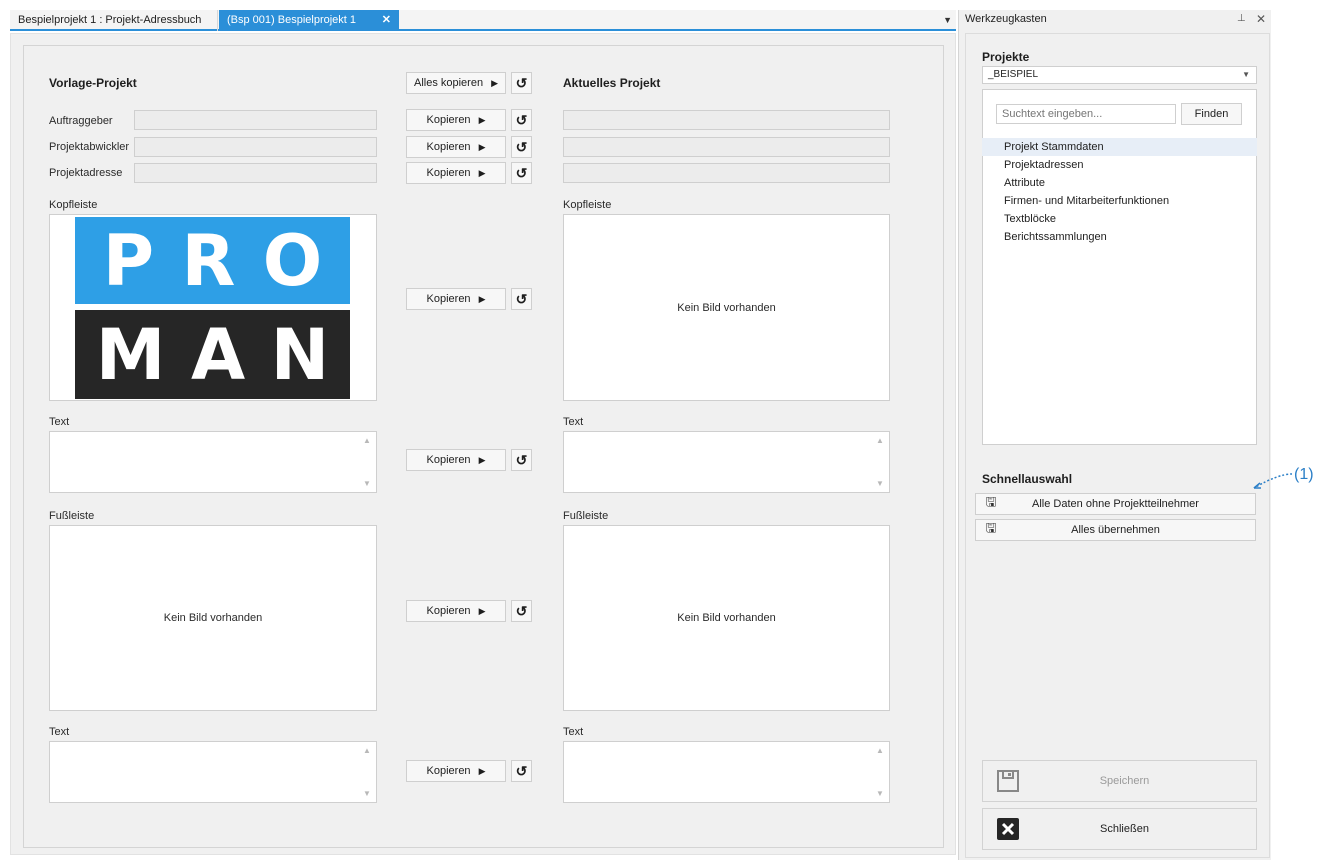  What do you see at coordinates (991, 501) in the screenshot?
I see `save-partial-icon: 🖫` at bounding box center [991, 501].